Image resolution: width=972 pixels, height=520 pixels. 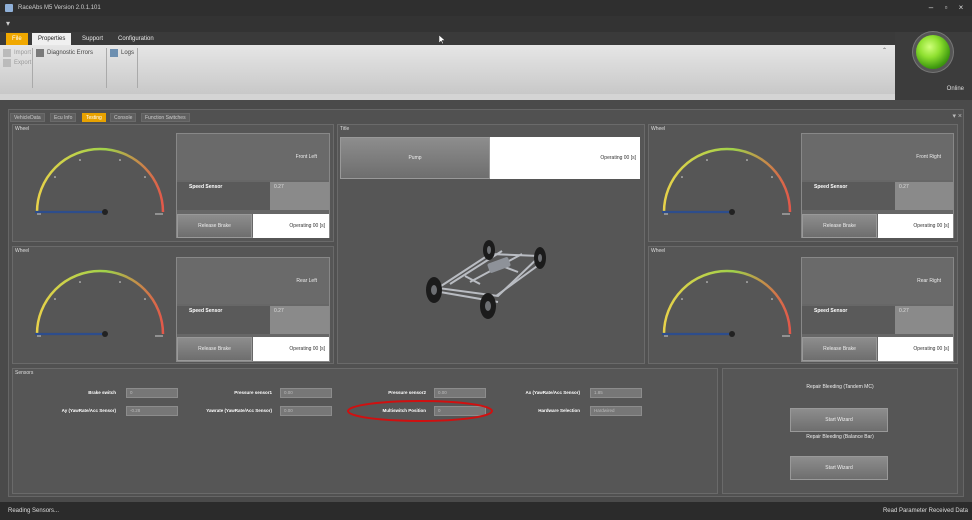 What do you see at coordinates (306, 411) in the screenshot?
I see `yawrate-sensor-field: 0.00` at bounding box center [306, 411].